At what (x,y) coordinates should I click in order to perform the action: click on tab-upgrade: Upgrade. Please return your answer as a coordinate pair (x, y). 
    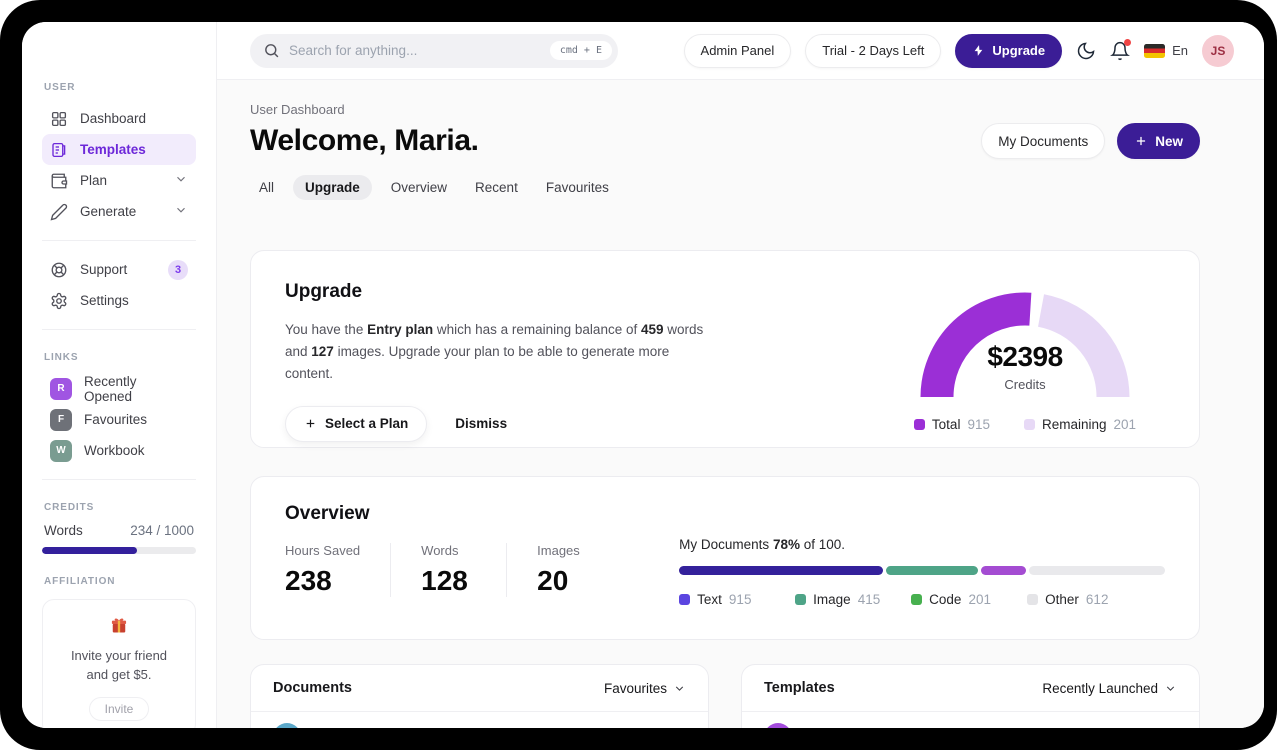
    Looking at the image, I should click on (332, 187).